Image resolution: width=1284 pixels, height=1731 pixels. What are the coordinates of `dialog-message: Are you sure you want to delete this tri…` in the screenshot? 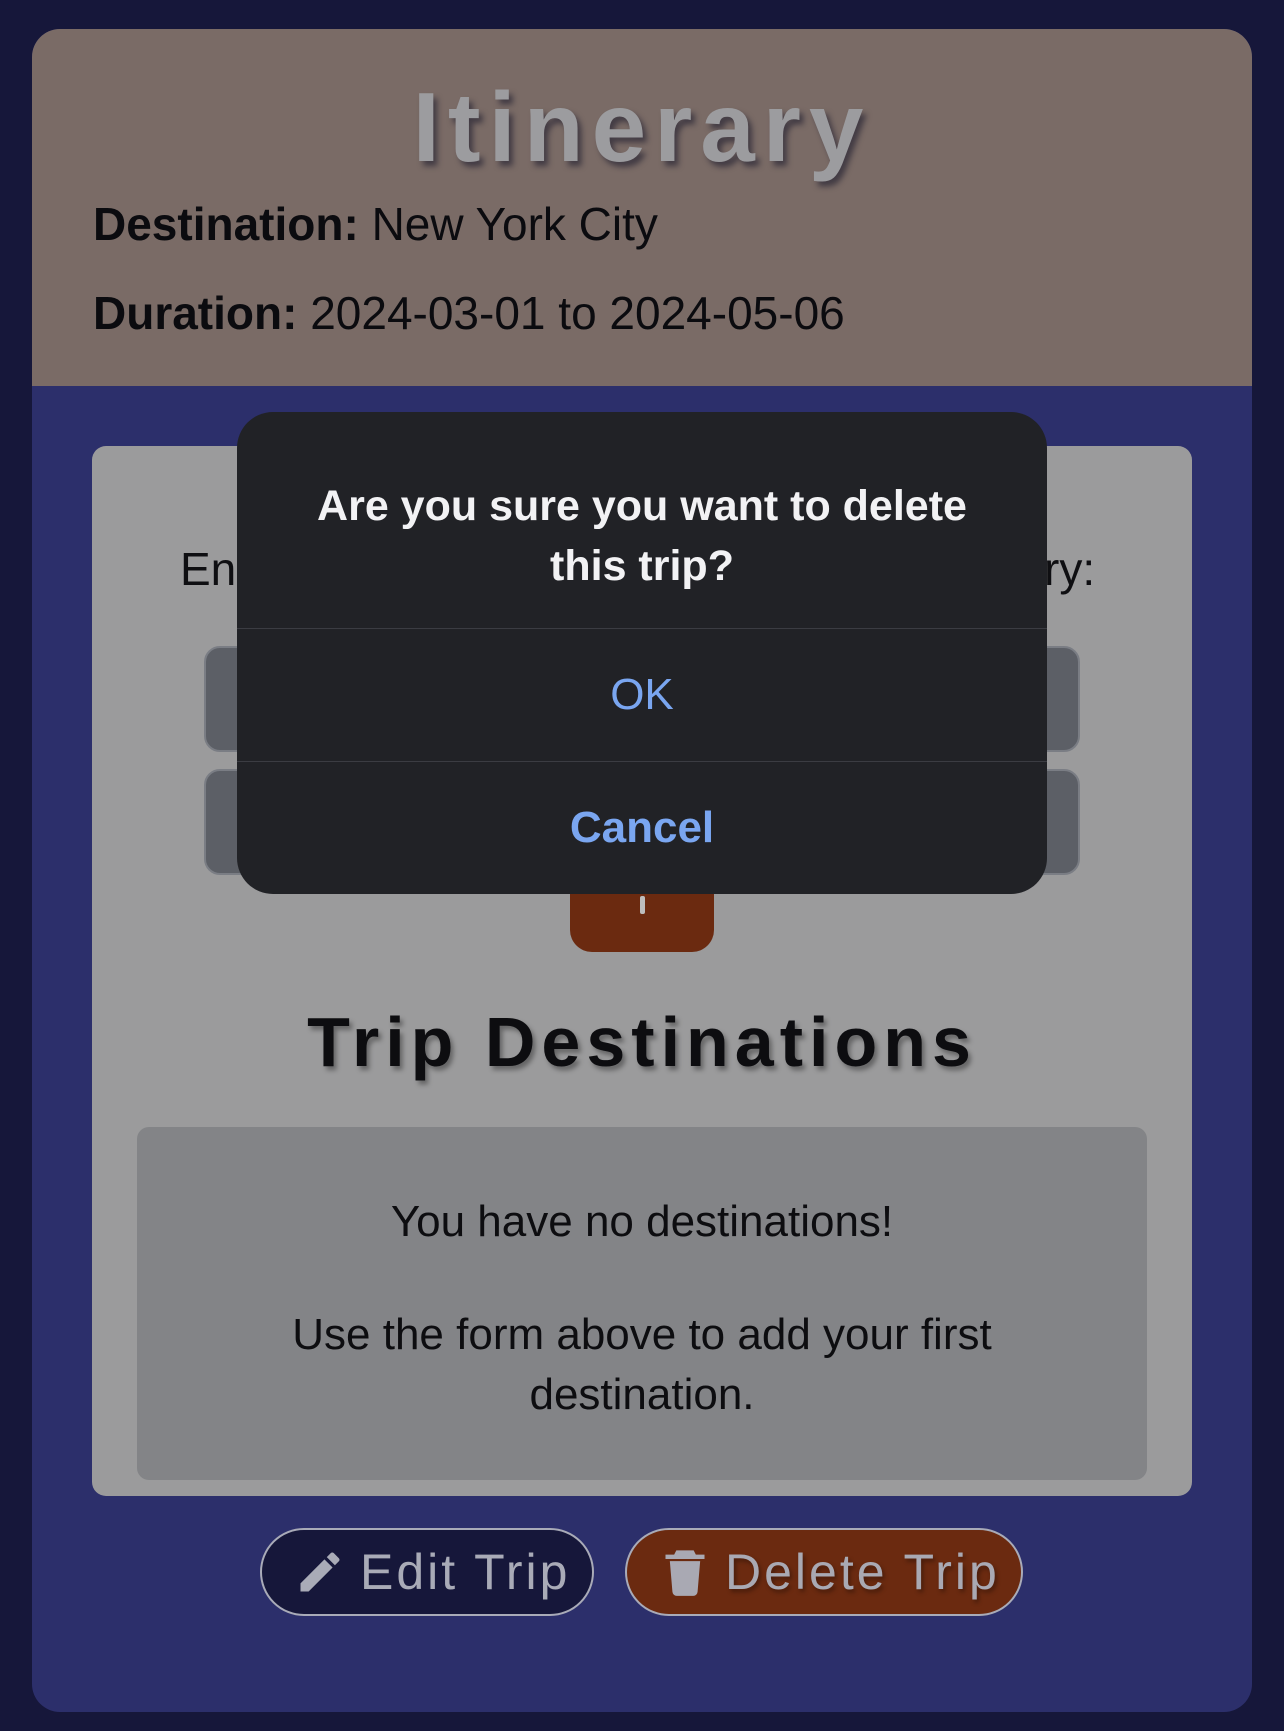 It's located at (642, 536).